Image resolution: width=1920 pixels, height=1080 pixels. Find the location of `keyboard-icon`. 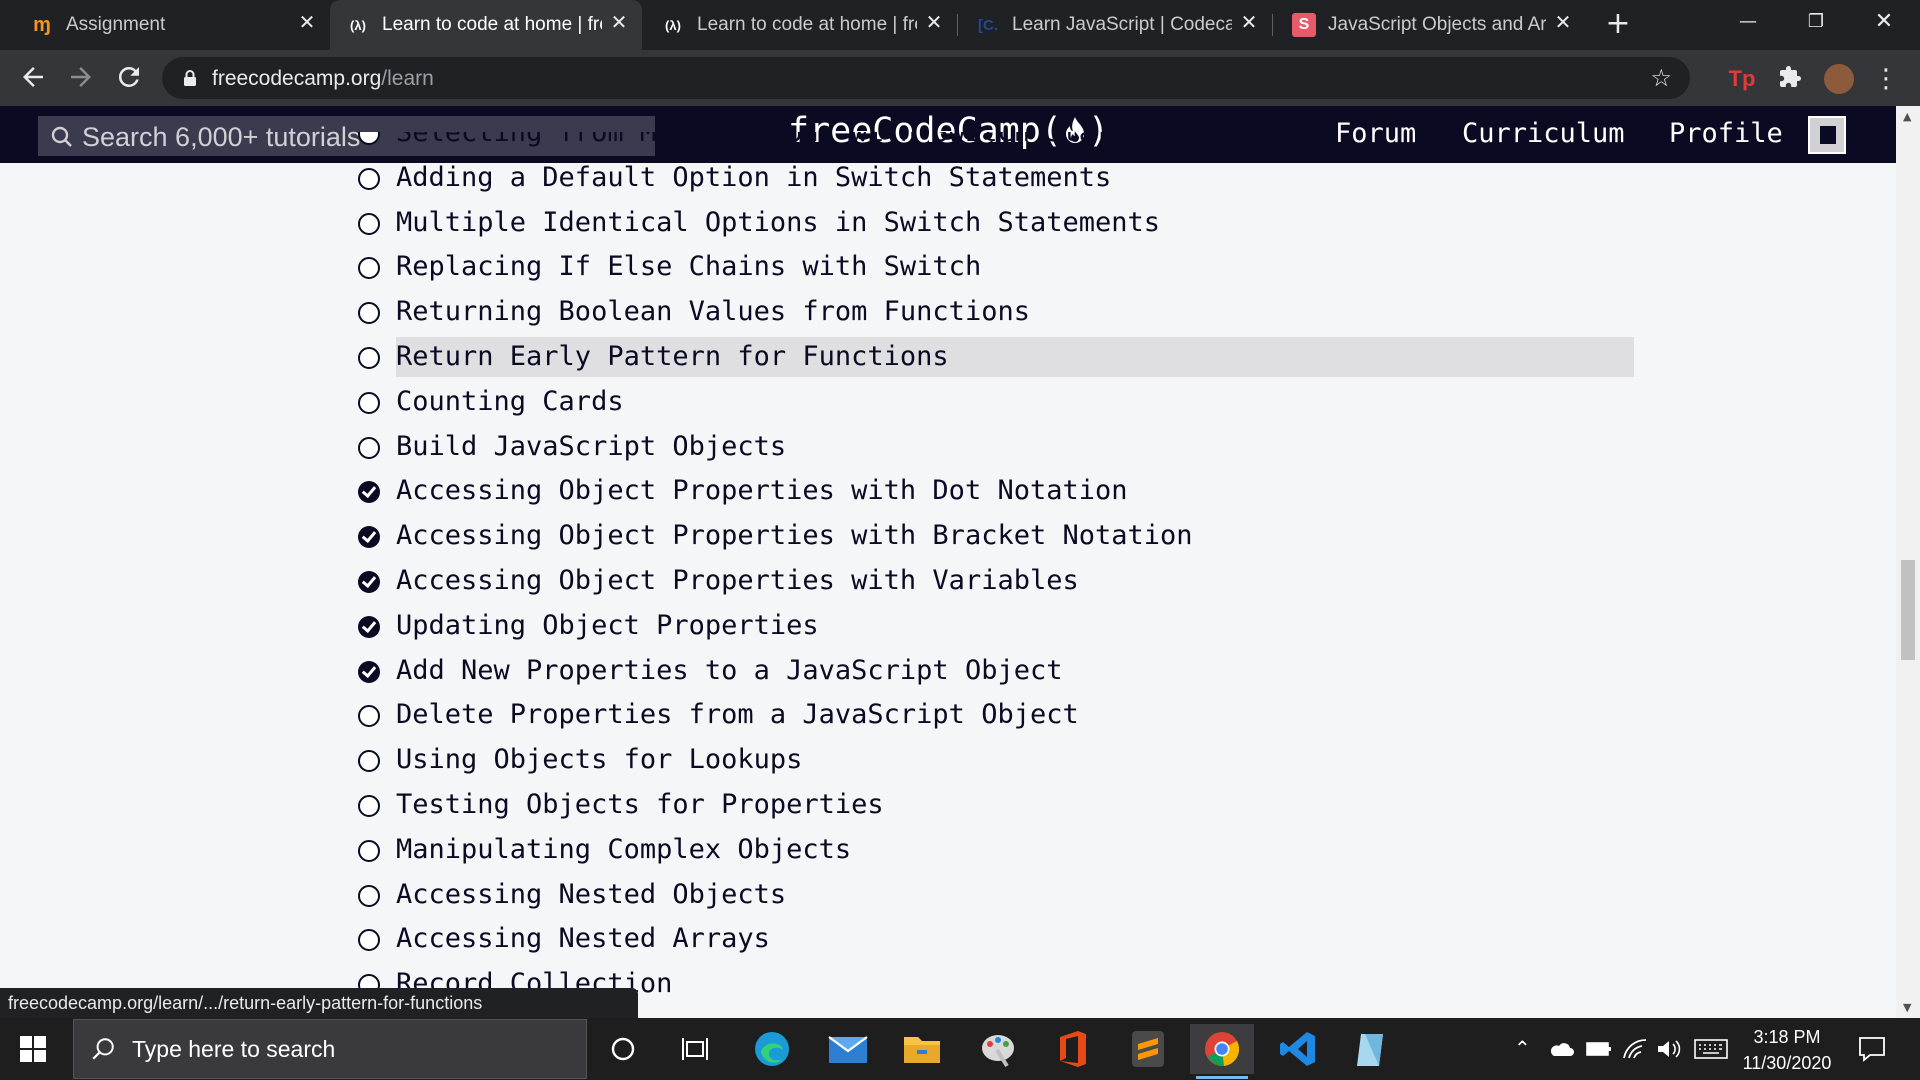

keyboard-icon is located at coordinates (1711, 1049).